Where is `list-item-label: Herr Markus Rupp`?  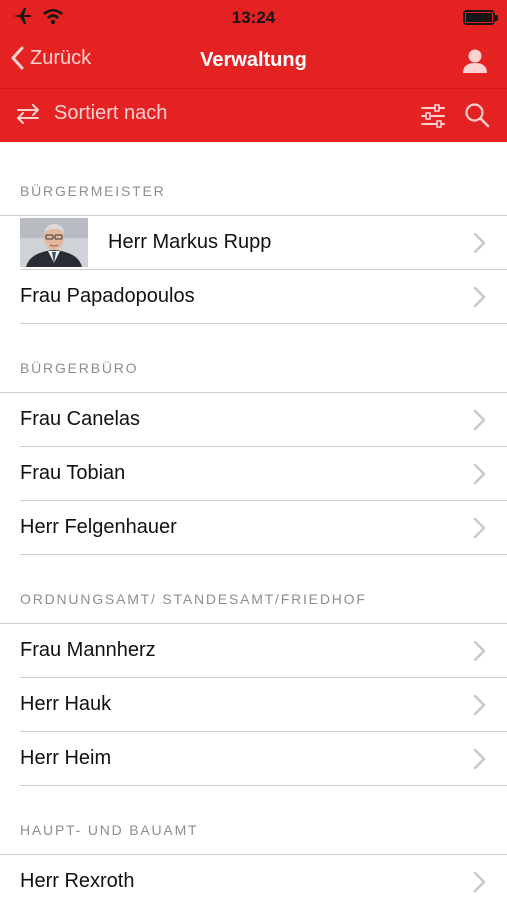 list-item-label: Herr Markus Rupp is located at coordinates (190, 242).